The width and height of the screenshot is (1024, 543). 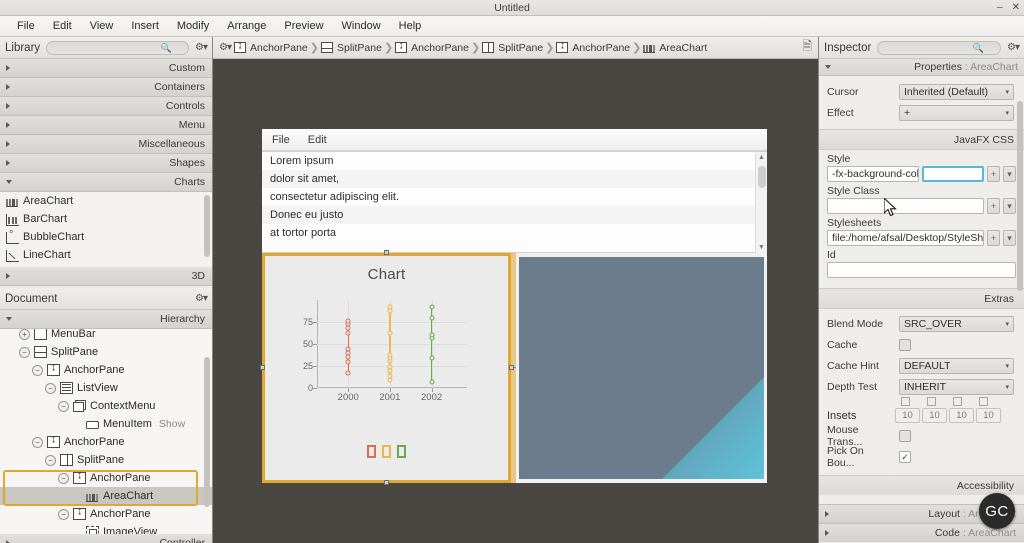 What do you see at coordinates (905, 344) in the screenshot?
I see `cache-checkbox` at bounding box center [905, 344].